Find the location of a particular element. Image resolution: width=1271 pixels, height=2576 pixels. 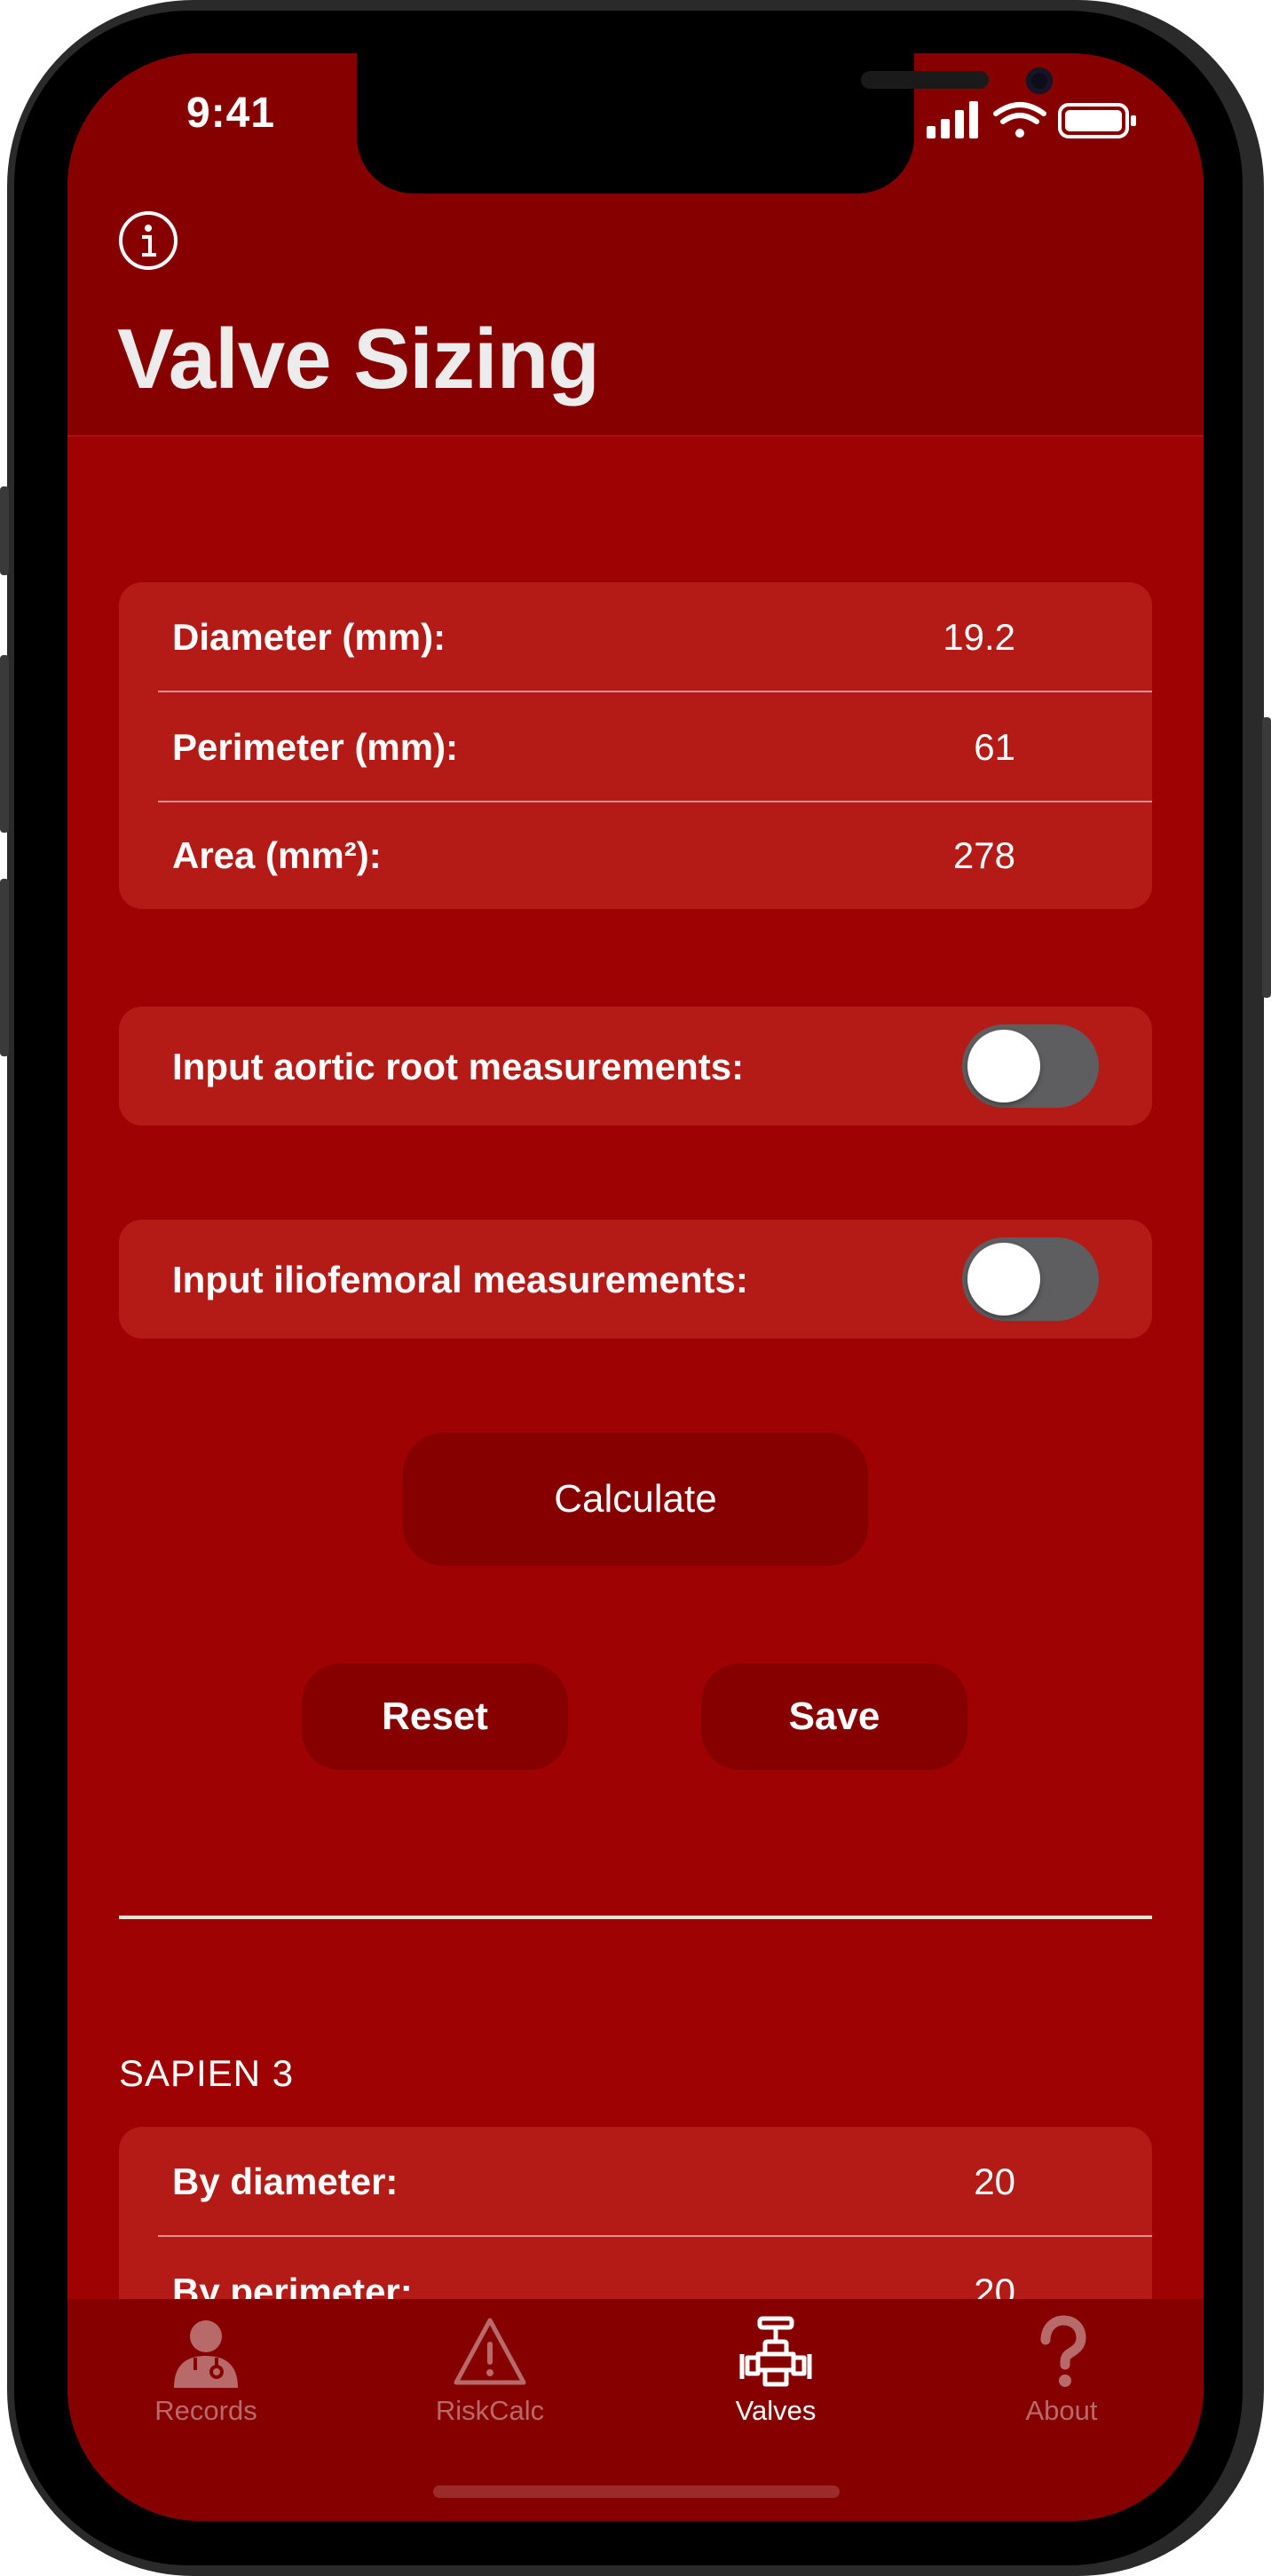

results-section-title: SAPIEN 3 is located at coordinates (207, 2073).